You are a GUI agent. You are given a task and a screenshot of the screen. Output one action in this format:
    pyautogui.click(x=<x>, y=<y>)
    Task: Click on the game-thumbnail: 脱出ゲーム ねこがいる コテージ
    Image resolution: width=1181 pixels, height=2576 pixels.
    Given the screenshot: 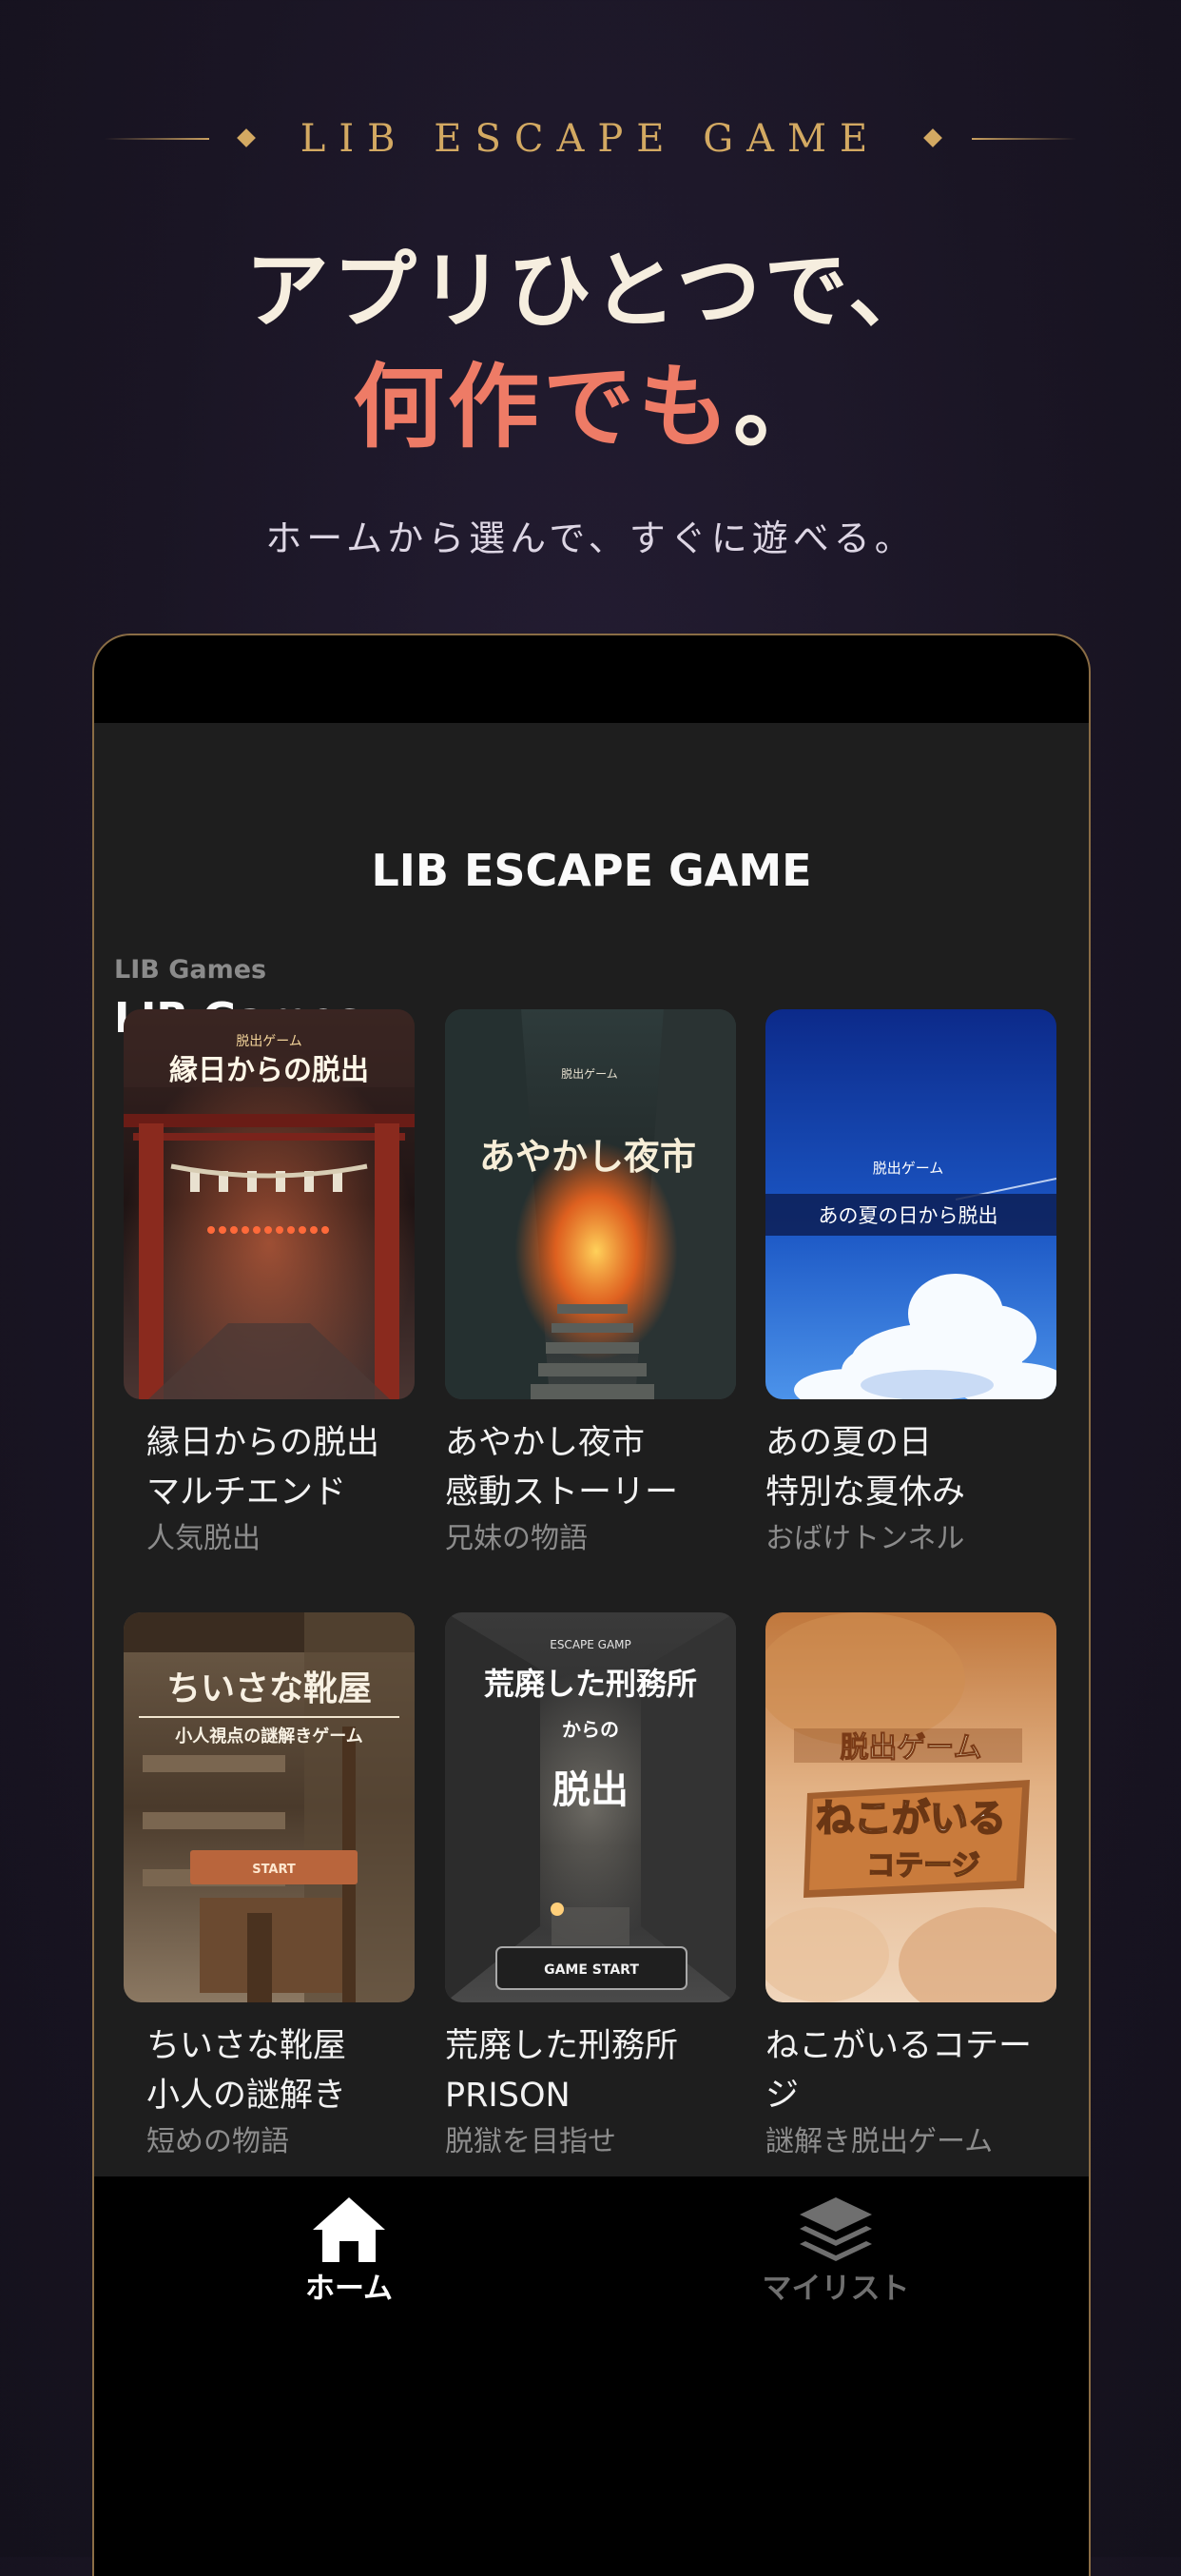 What is the action you would take?
    pyautogui.click(x=910, y=1807)
    